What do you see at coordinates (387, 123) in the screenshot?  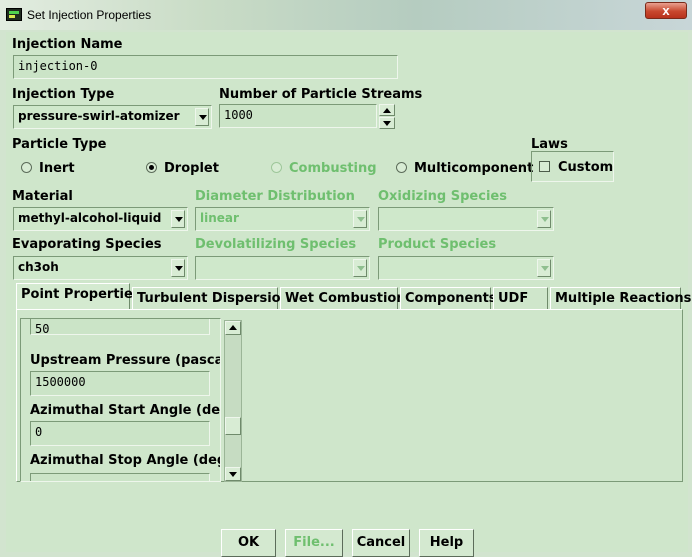 I see `spin-down-icon` at bounding box center [387, 123].